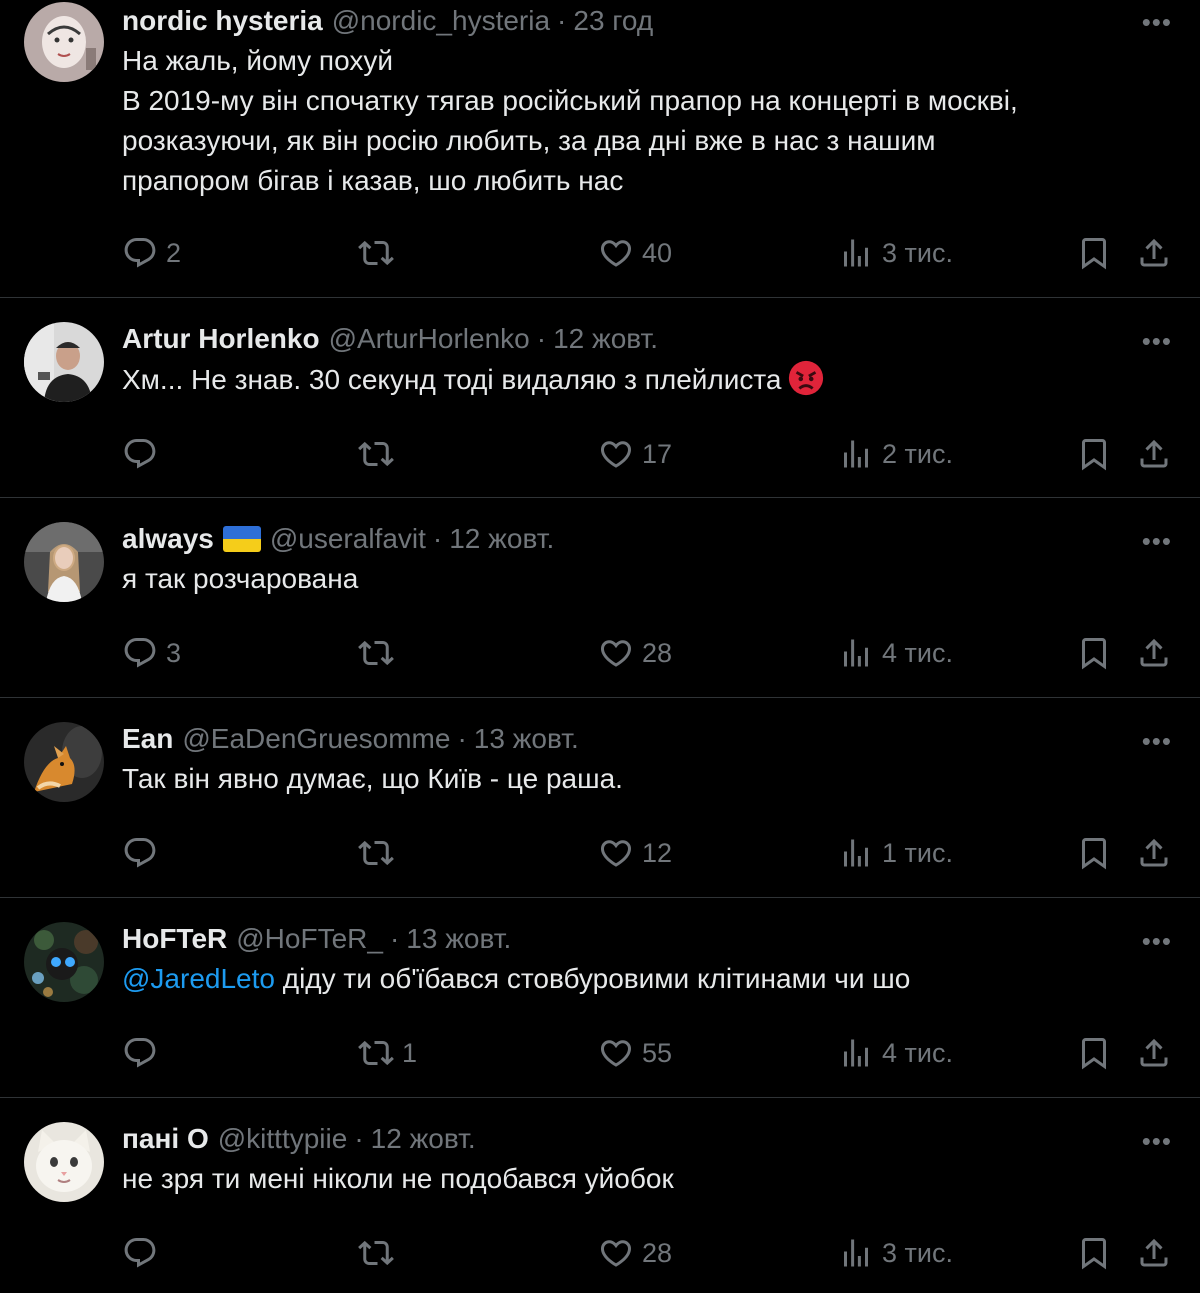  Describe the element at coordinates (635, 853) in the screenshot. I see `like-button: 12` at that location.